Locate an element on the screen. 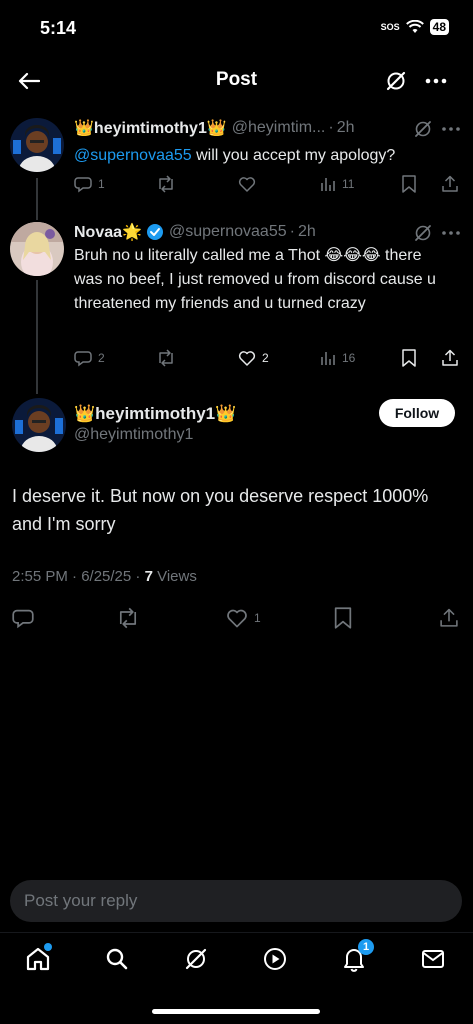 The width and height of the screenshot is (473, 1024). status-icons: SOS 48 is located at coordinates (415, 27).